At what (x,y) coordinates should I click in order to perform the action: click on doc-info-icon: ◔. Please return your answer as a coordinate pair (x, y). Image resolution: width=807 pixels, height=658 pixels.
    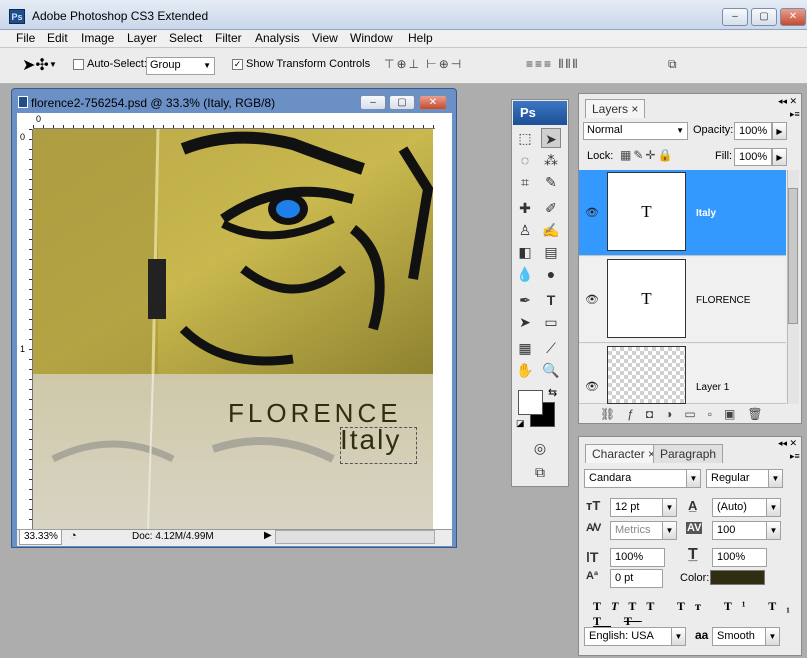
    Looking at the image, I should click on (73, 536).